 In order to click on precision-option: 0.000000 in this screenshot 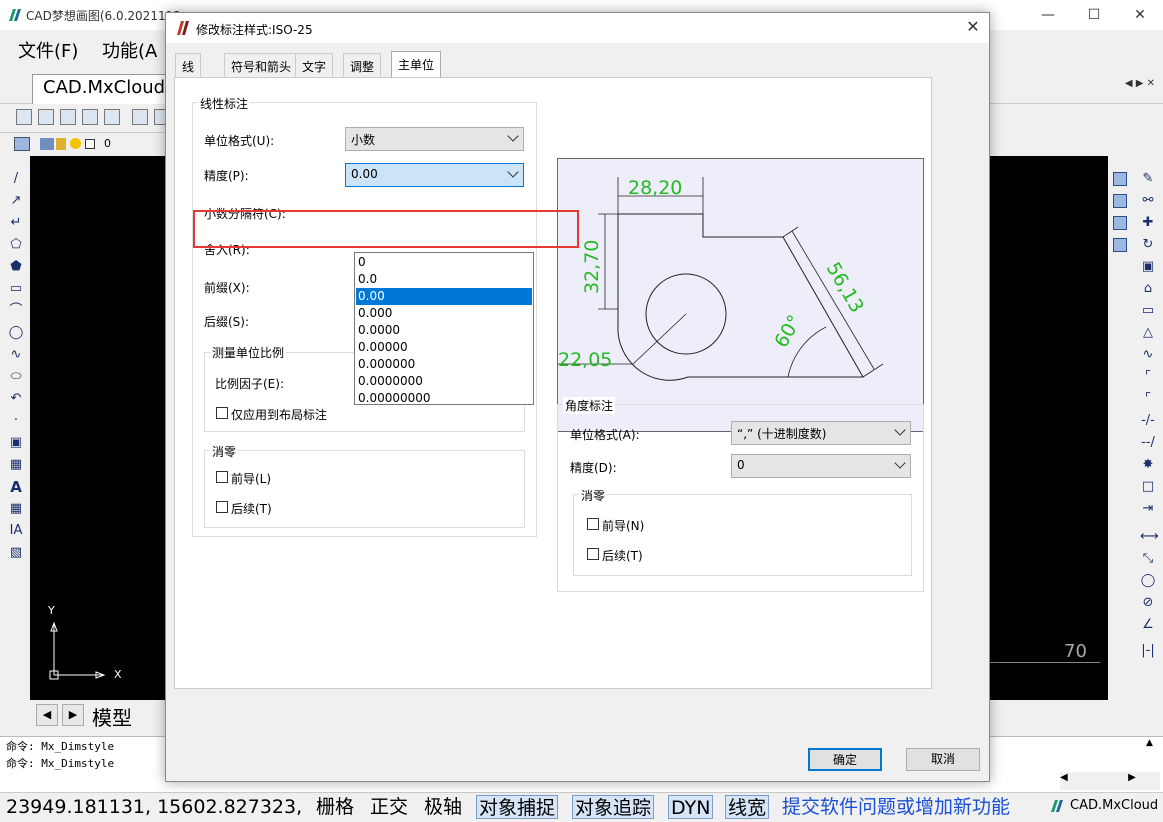, I will do `click(444, 364)`.